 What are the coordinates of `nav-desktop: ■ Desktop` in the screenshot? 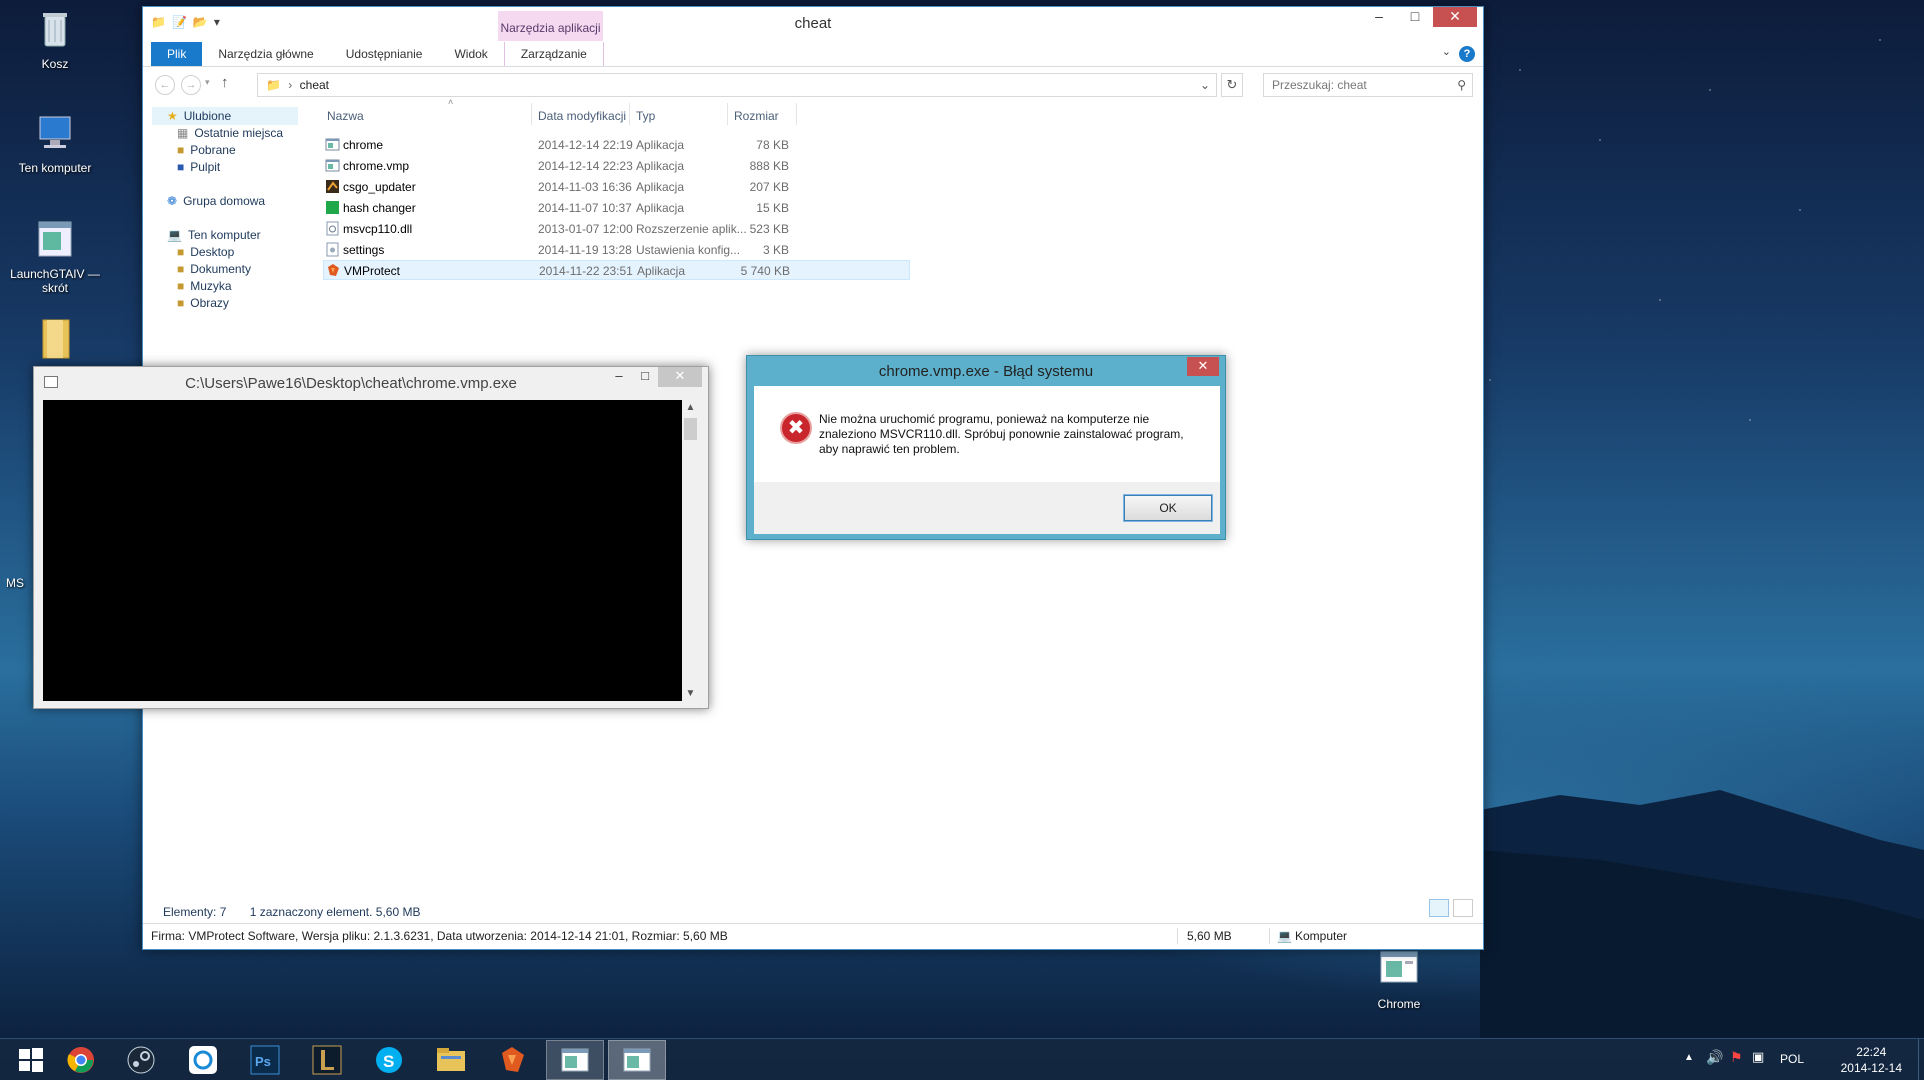 It's located at (205, 252).